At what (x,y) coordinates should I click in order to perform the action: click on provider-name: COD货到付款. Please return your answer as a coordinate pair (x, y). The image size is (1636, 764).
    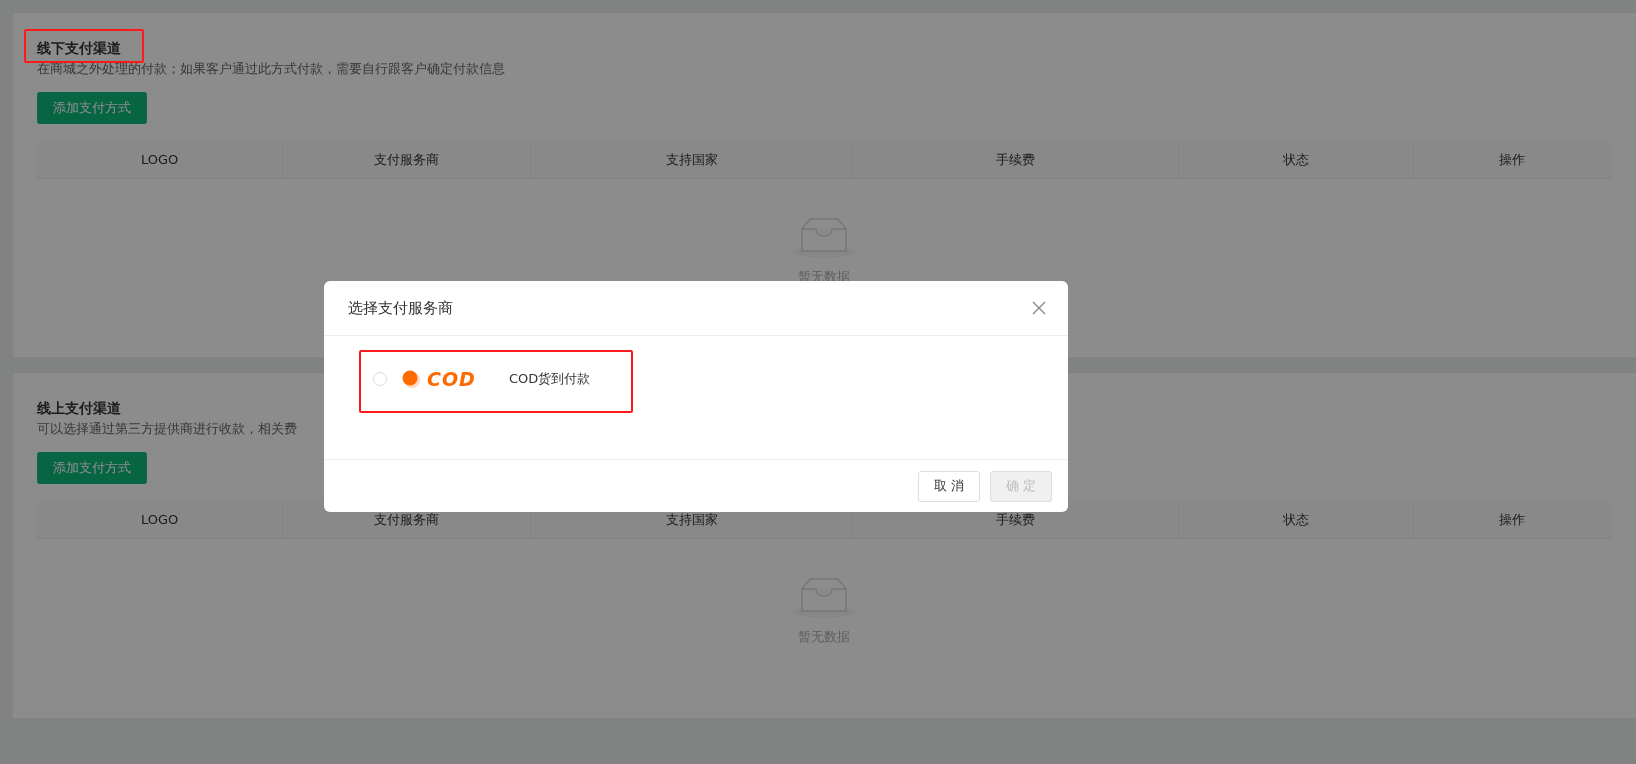
    Looking at the image, I should click on (550, 379).